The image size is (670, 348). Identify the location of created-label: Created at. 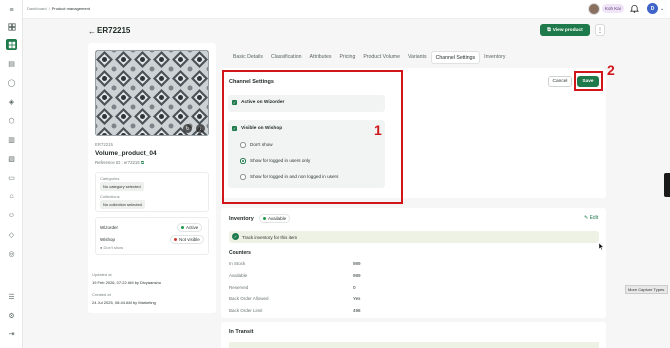
(101, 294).